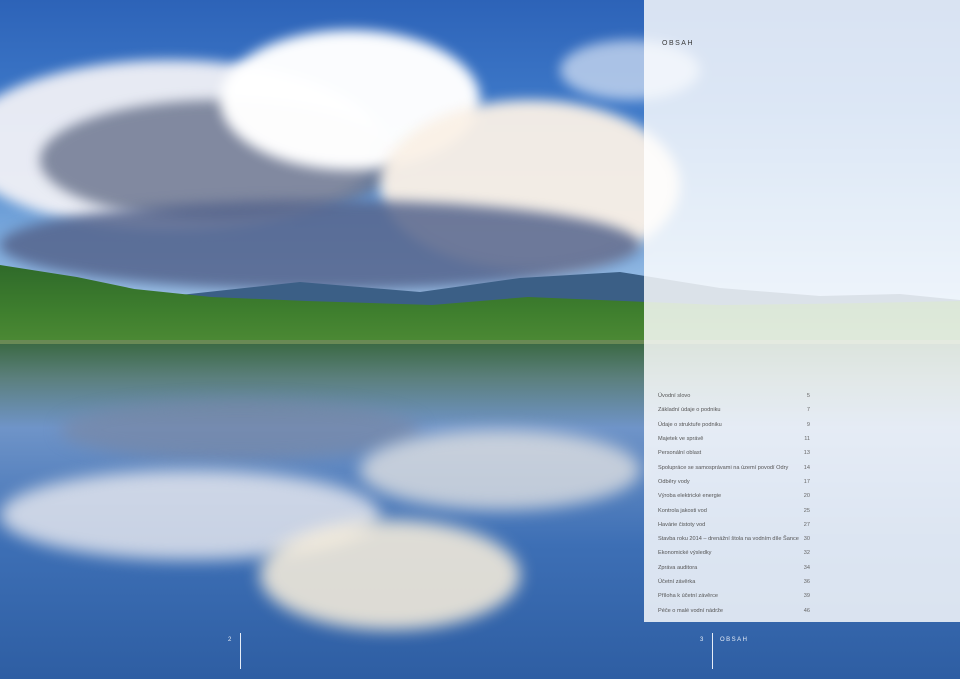 This screenshot has width=960, height=679. Describe the element at coordinates (806, 496) in the screenshot. I see `toc-entry-page: 20` at that location.